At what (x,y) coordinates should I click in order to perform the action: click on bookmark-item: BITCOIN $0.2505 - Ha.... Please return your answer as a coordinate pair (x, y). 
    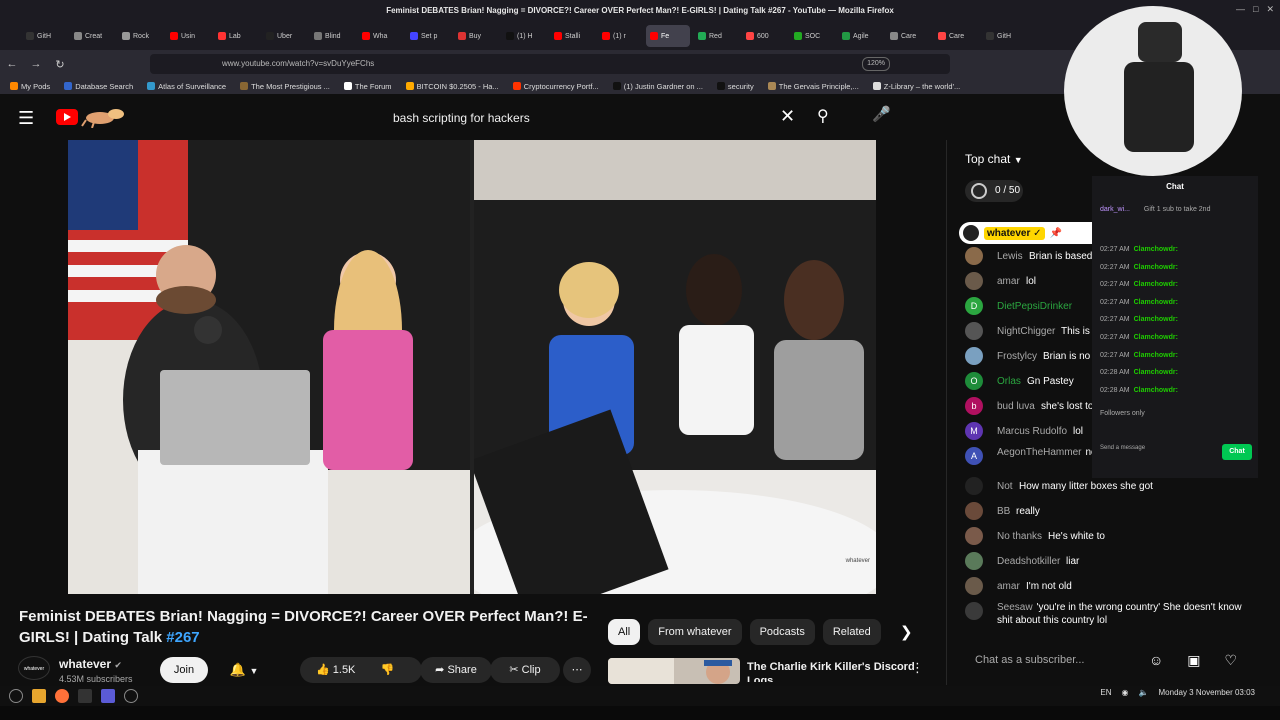
    Looking at the image, I should click on (452, 86).